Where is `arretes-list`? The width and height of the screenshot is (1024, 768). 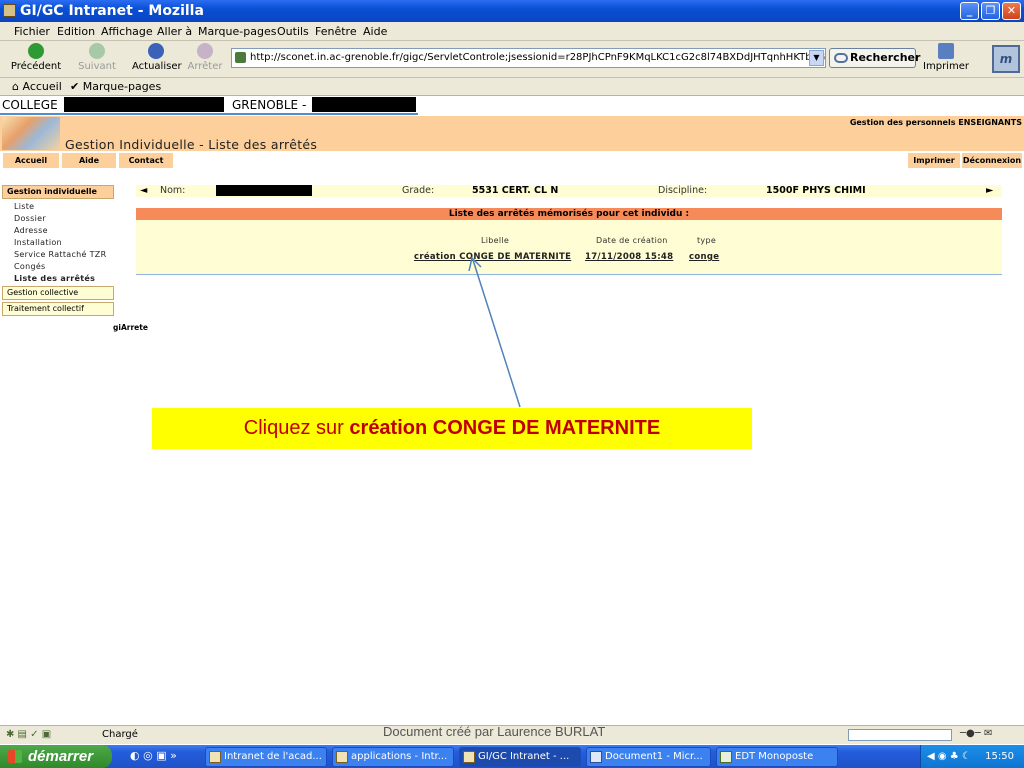 arretes-list is located at coordinates (569, 247).